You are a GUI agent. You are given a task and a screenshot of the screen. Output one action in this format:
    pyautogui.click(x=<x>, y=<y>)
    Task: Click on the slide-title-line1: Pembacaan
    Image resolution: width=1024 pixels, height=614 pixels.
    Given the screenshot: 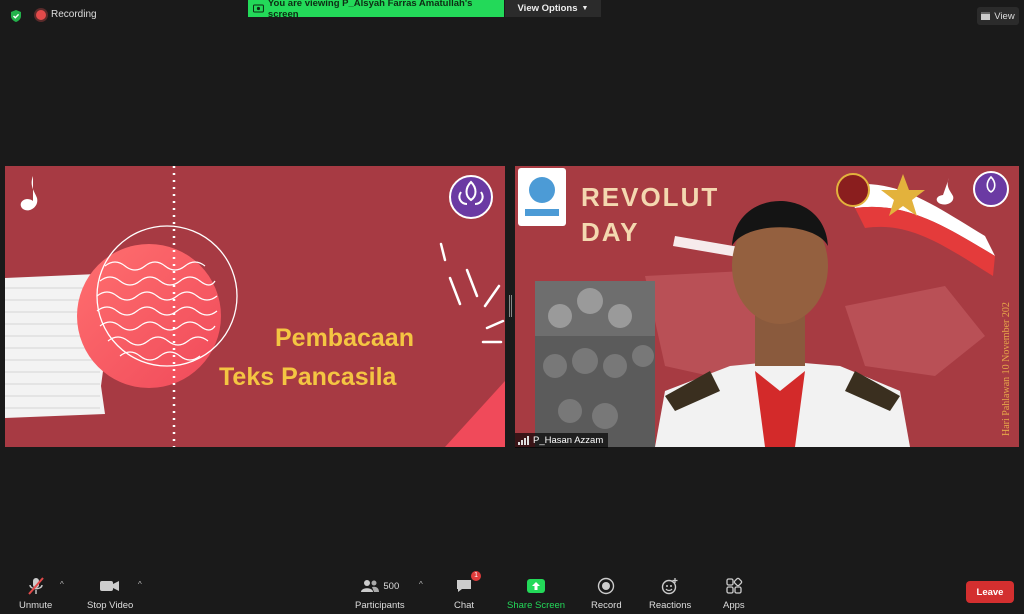 What is the action you would take?
    pyautogui.click(x=344, y=338)
    